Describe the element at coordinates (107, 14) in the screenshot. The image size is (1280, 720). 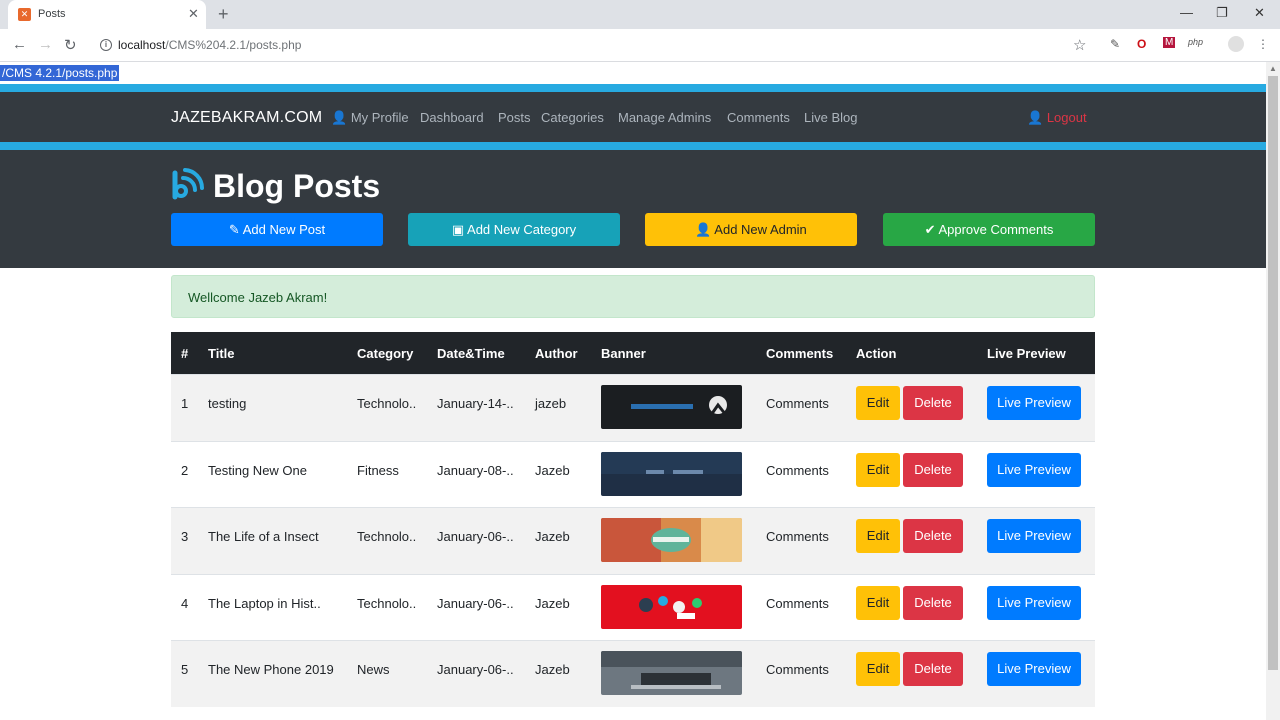
I see `browser-tab-posts: ✕ Posts ✕` at that location.